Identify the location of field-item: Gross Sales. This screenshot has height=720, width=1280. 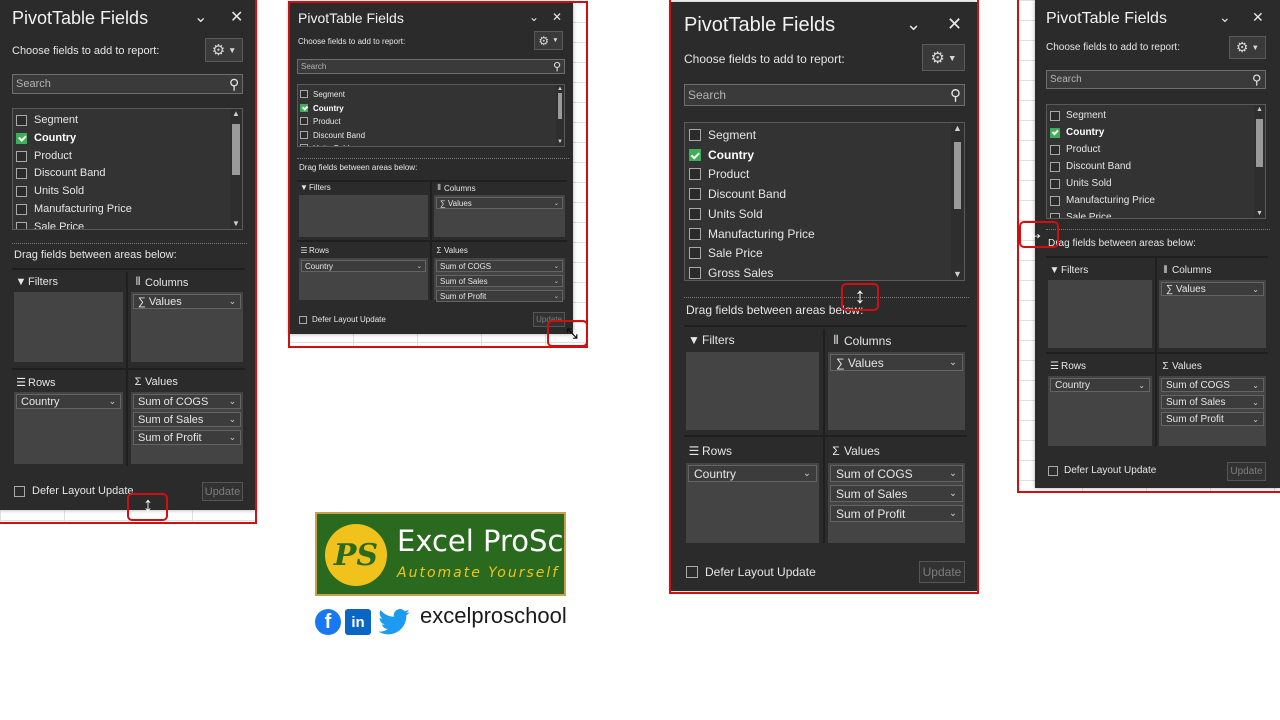
(820, 271).